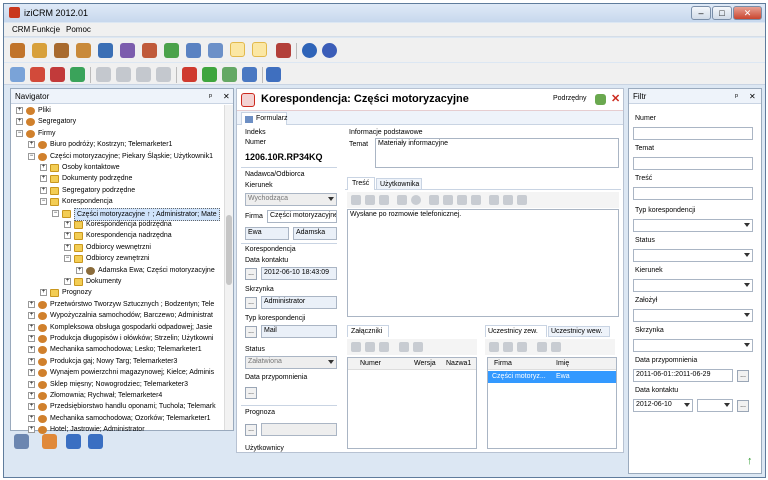 The width and height of the screenshot is (768, 480). I want to click on filter-przyp-input: 2011-06-01::2011-06-29, so click(683, 375).